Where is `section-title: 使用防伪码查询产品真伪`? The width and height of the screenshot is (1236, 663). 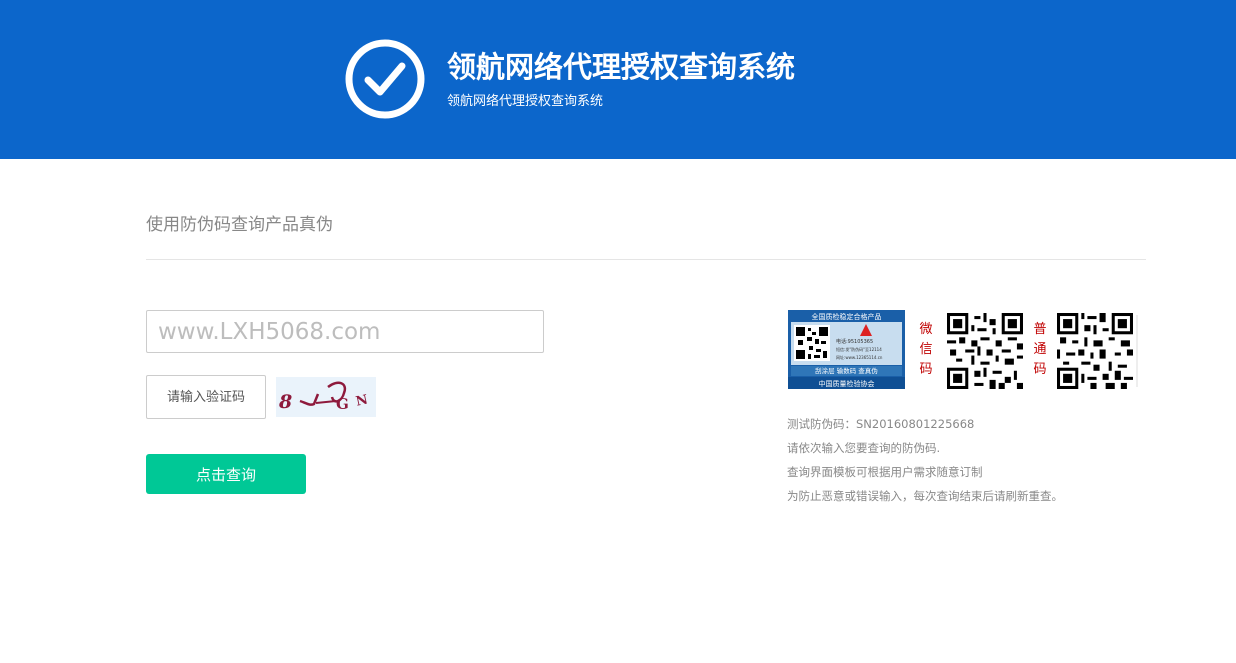 section-title: 使用防伪码查询产品真伪 is located at coordinates (239, 225).